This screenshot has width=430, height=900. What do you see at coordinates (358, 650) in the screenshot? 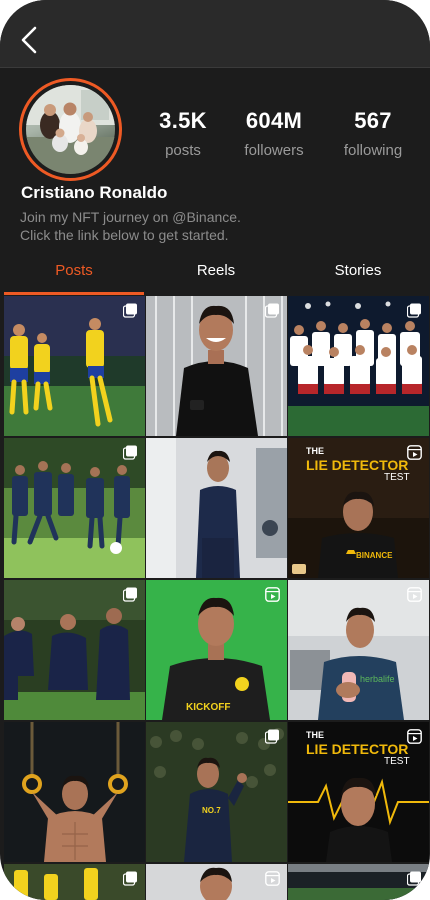
I see `post-thumbnail: herbalife` at bounding box center [358, 650].